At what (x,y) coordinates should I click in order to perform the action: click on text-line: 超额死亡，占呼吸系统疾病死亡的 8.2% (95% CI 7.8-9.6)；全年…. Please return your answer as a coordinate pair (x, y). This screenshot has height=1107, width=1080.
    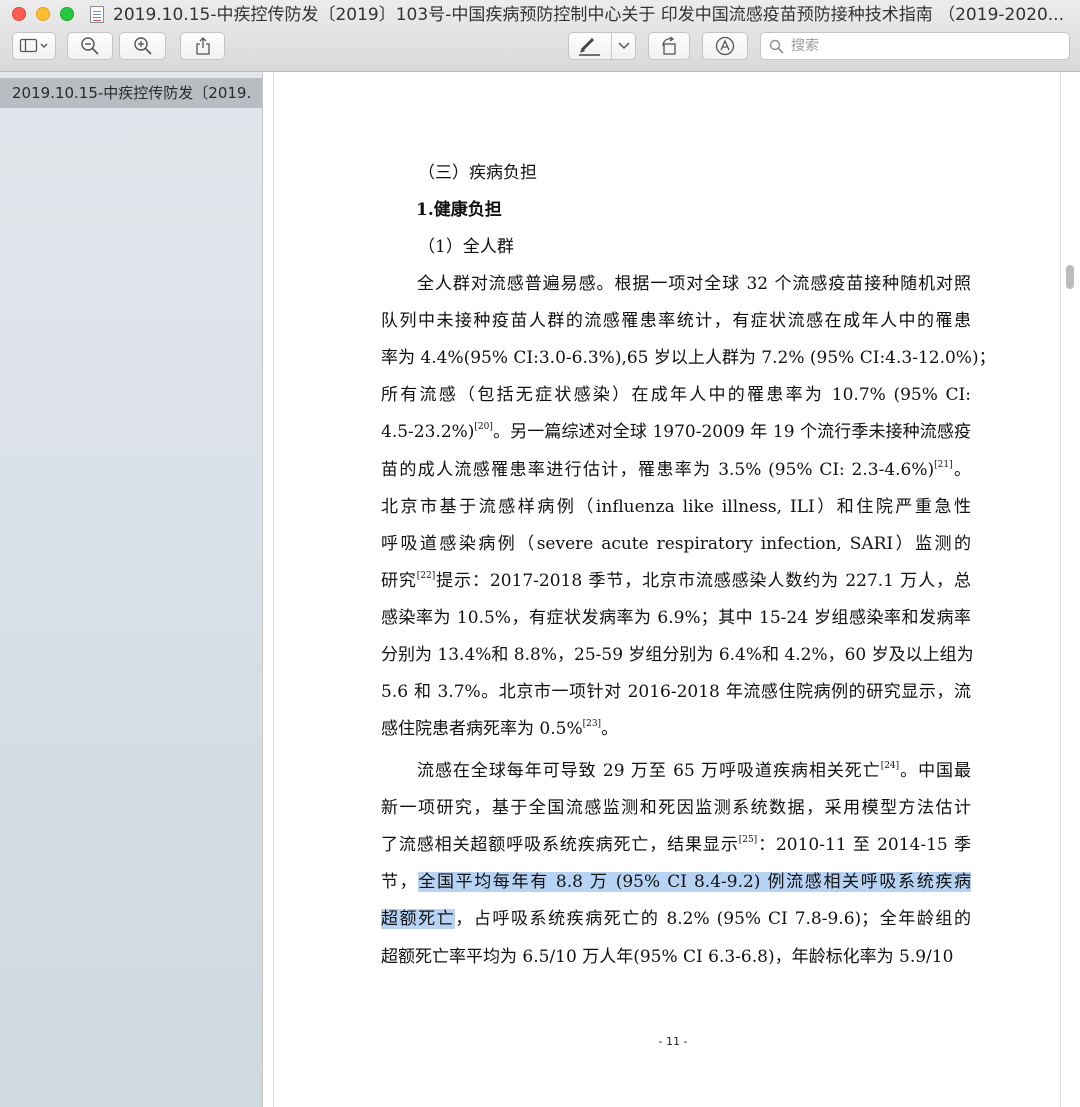
    Looking at the image, I should click on (676, 919).